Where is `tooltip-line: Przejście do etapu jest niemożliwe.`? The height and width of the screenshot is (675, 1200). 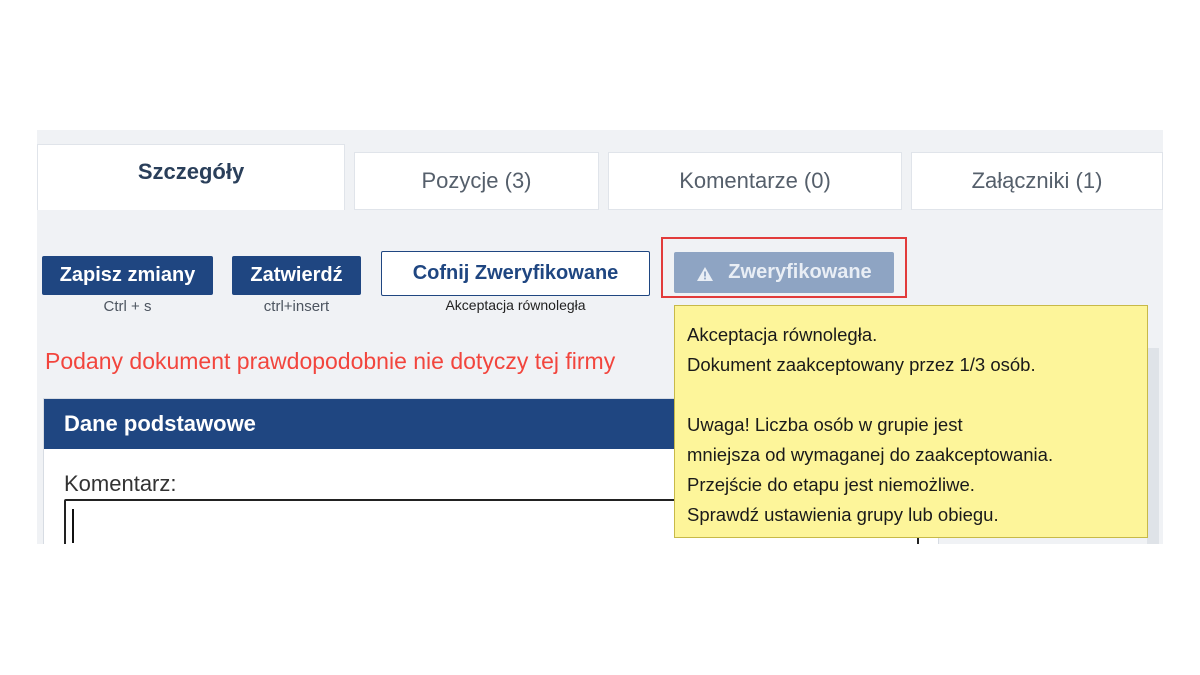 tooltip-line: Przejście do etapu jest niemożliwe. is located at coordinates (831, 484).